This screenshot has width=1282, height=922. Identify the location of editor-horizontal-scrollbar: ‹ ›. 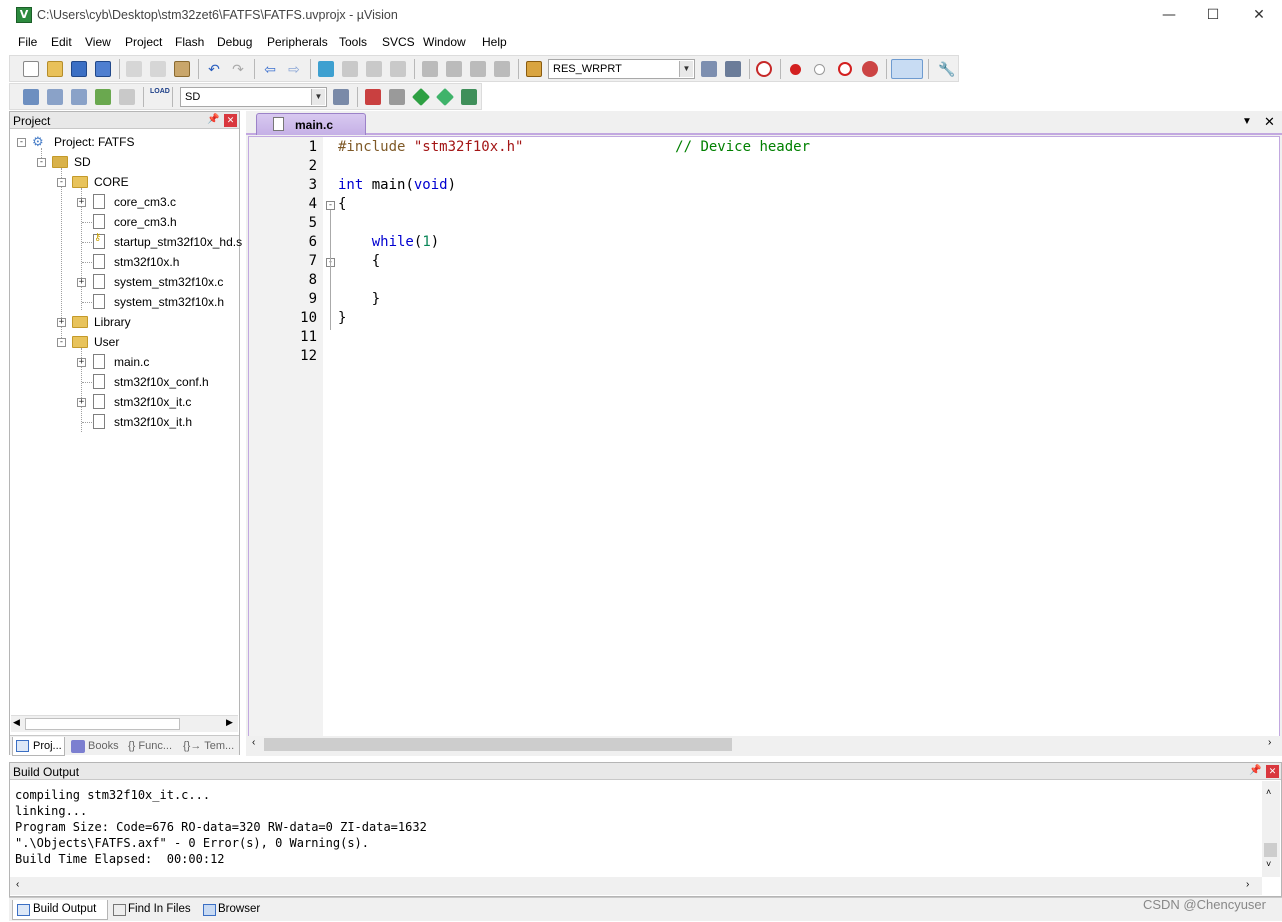
(764, 744).